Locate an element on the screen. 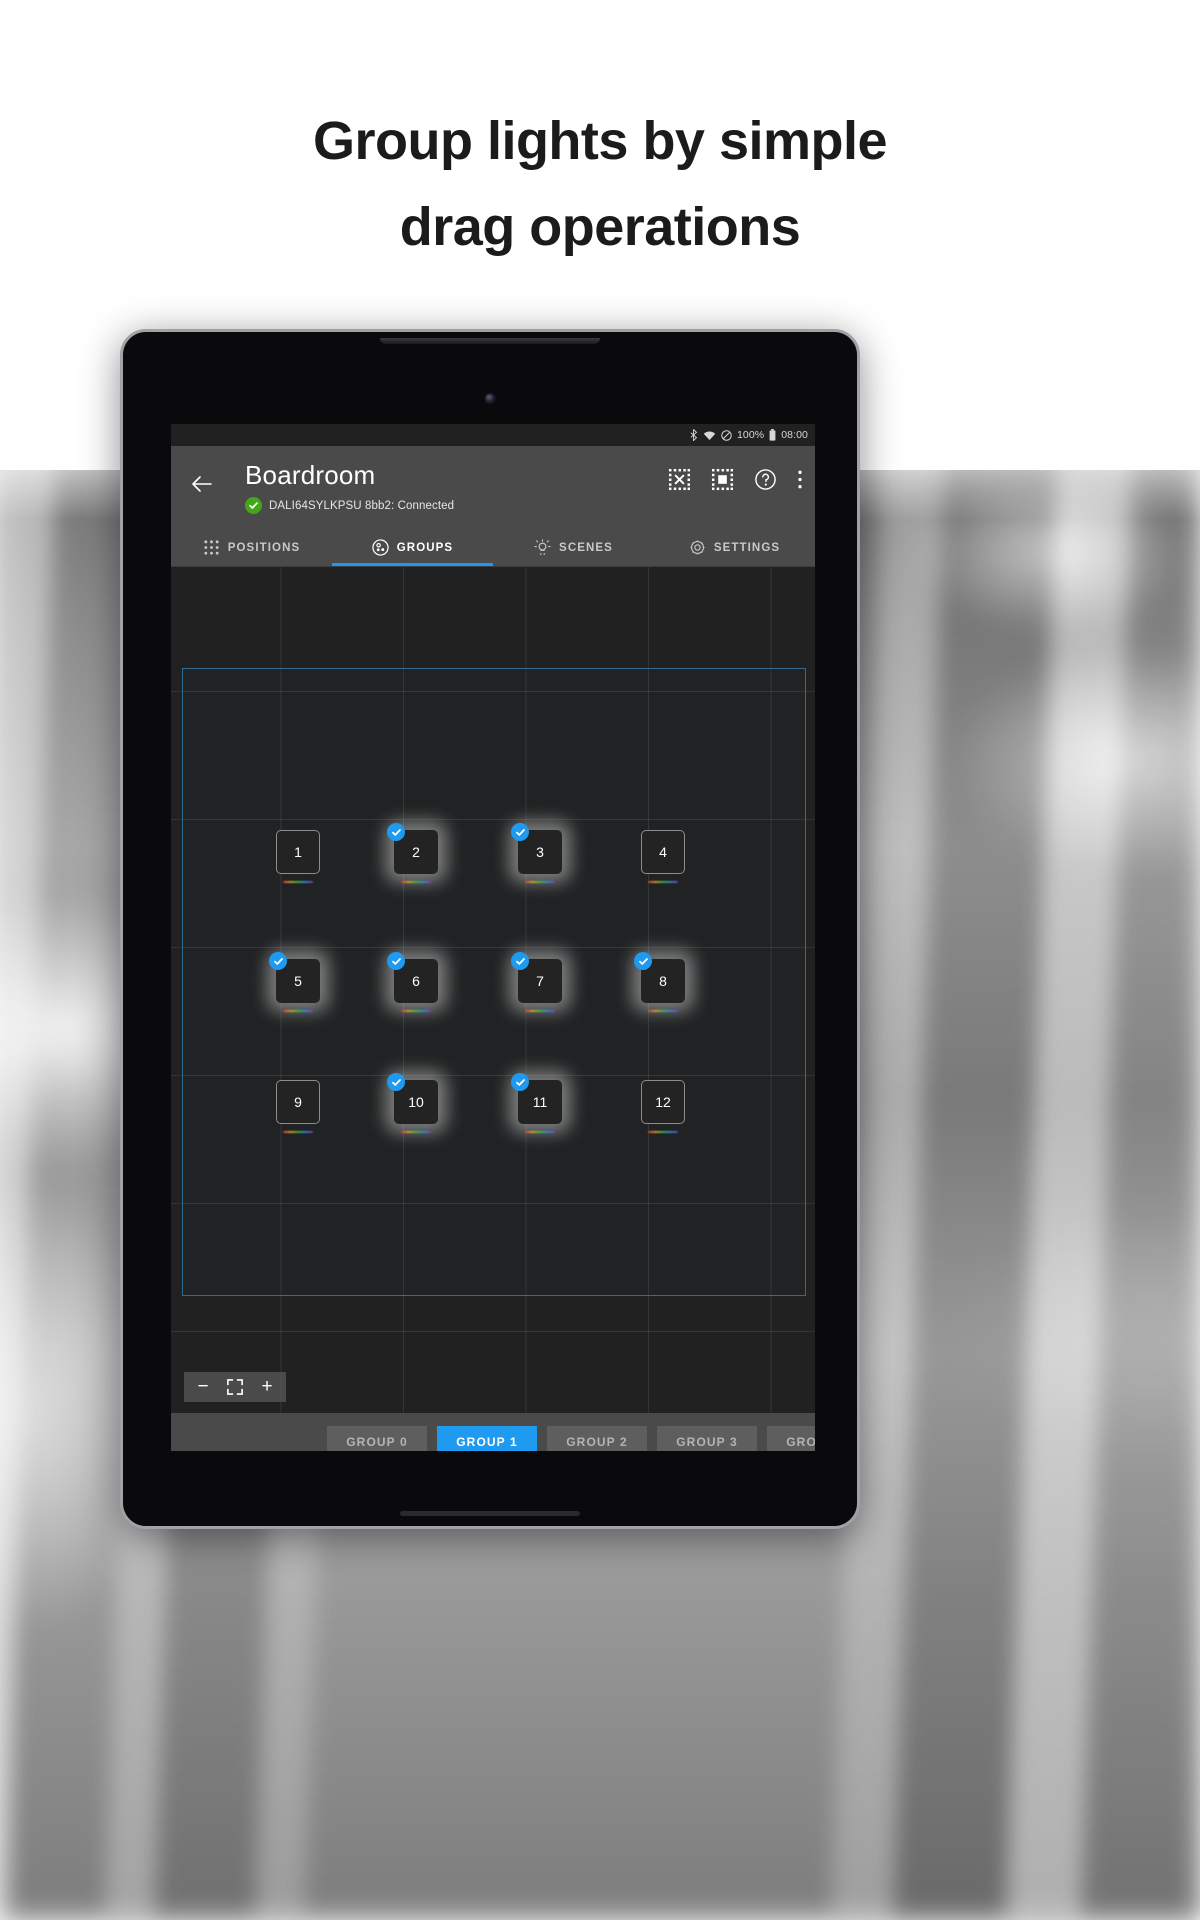 The width and height of the screenshot is (1200, 1920). app-bar: Boardroom DALI64SYLKPSU 8bb2: Connected is located at coordinates (493, 487).